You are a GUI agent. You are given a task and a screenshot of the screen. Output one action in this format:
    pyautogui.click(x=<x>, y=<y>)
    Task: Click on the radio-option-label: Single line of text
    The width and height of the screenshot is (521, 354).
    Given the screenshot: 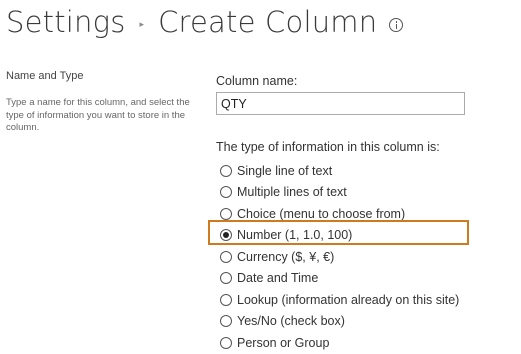 What is the action you would take?
    pyautogui.click(x=285, y=170)
    